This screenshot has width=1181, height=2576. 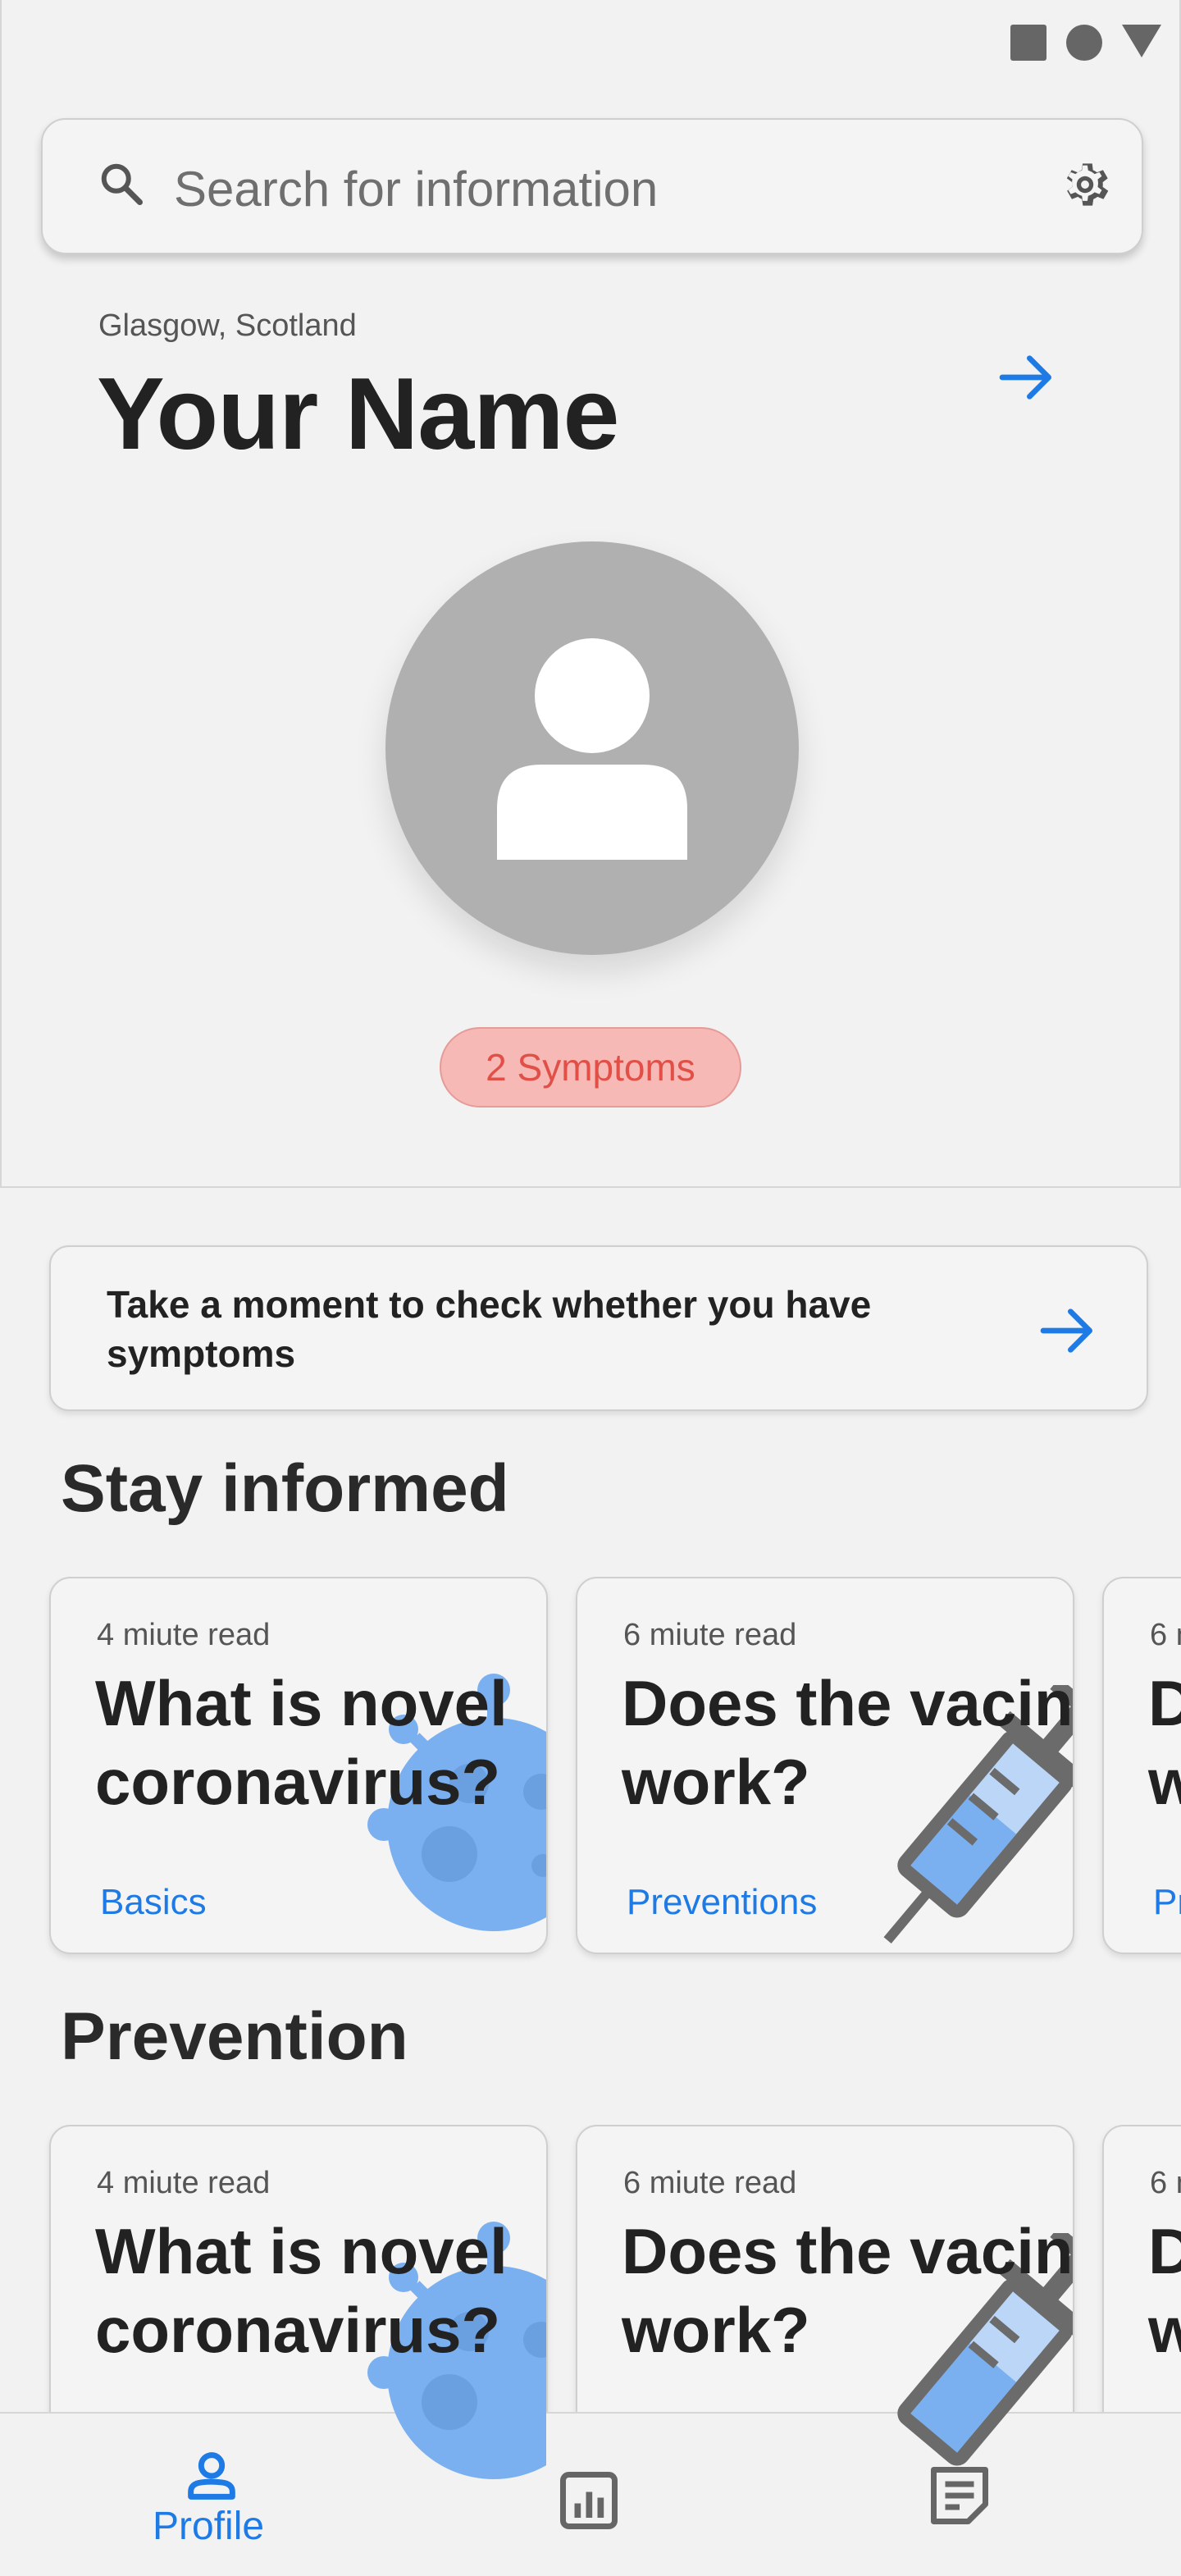 What do you see at coordinates (285, 1488) in the screenshot?
I see `section-title-stay-informed: Stay informed` at bounding box center [285, 1488].